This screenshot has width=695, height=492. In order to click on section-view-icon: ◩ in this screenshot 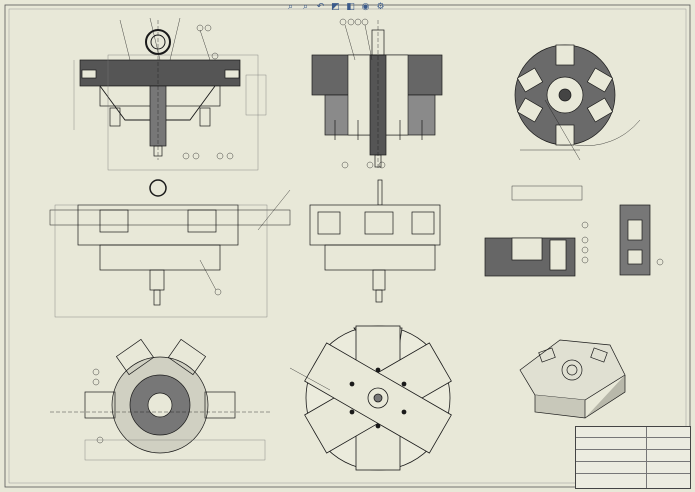, I will do `click(335, 7)`.